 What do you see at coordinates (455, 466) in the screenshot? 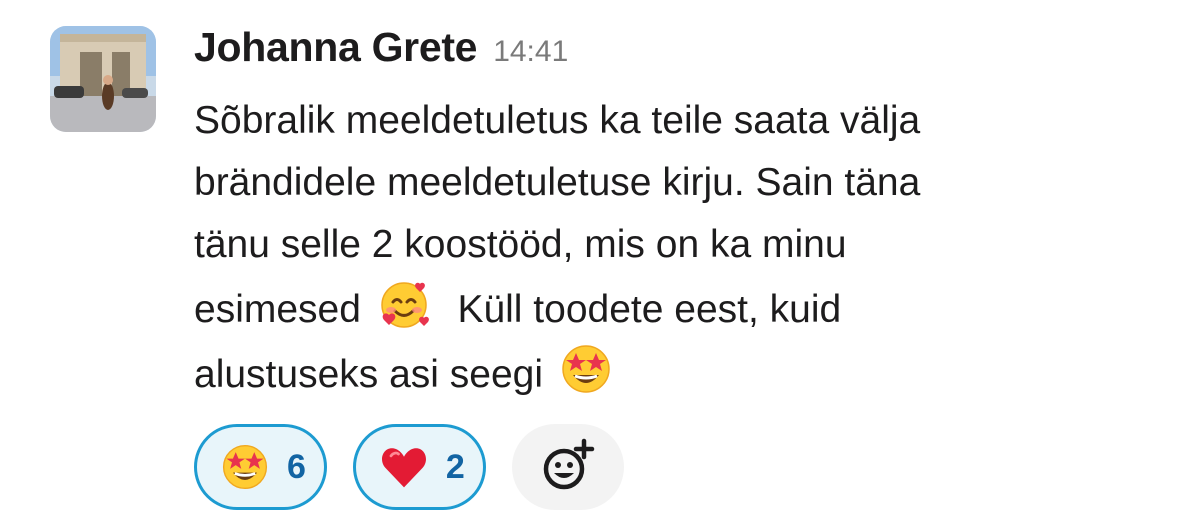
I see `reaction-count: 2` at bounding box center [455, 466].